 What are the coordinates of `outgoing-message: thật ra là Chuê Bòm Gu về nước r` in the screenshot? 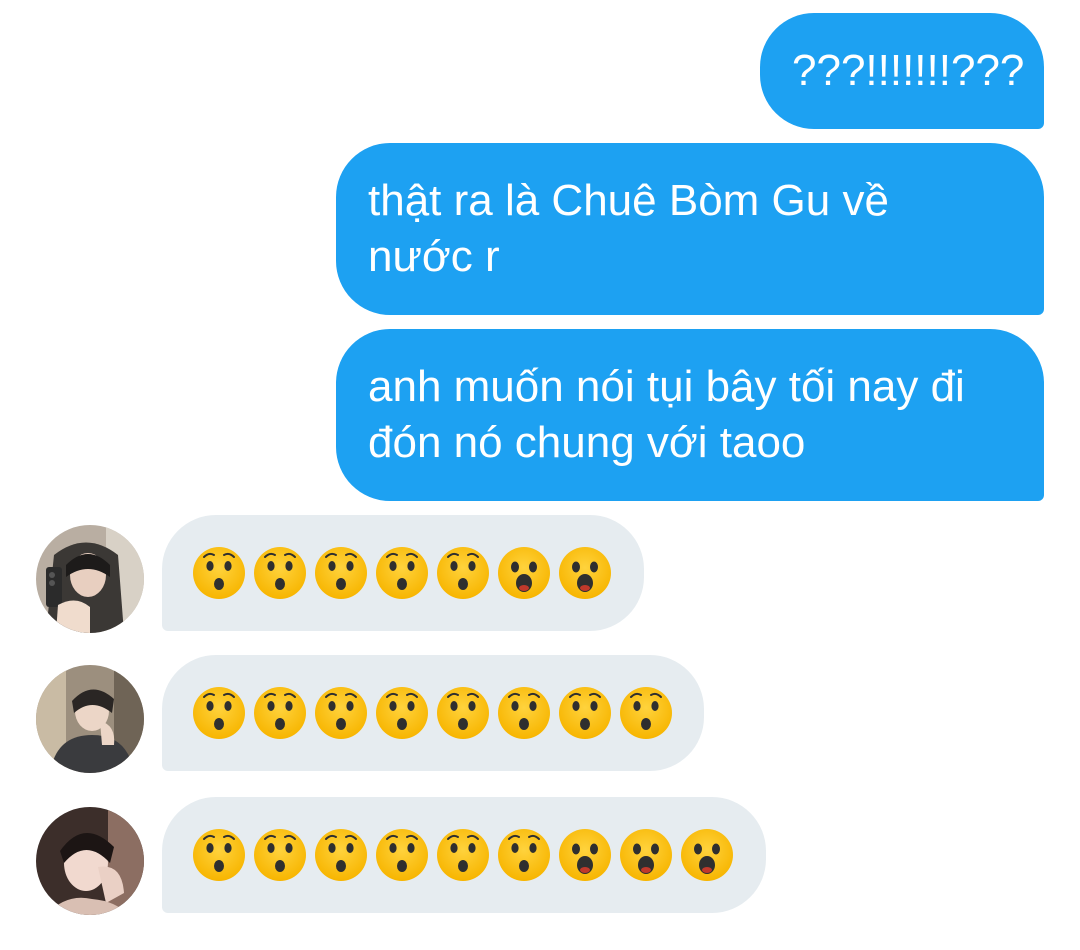 It's located at (690, 229).